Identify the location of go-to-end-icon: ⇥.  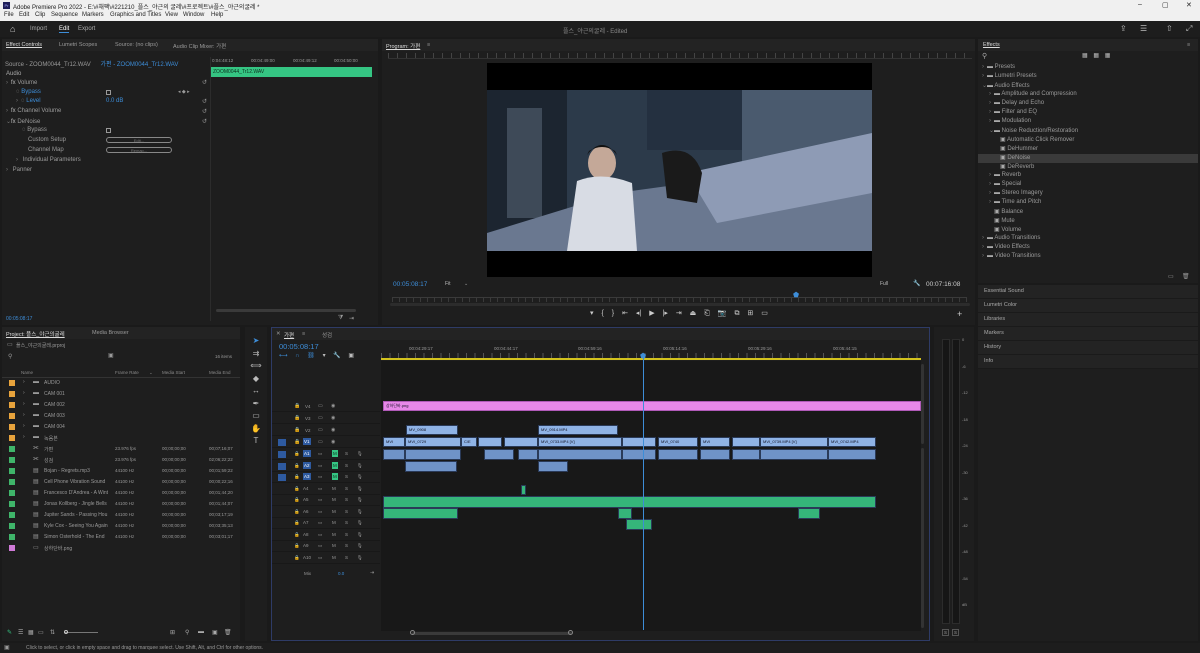
(372, 573).